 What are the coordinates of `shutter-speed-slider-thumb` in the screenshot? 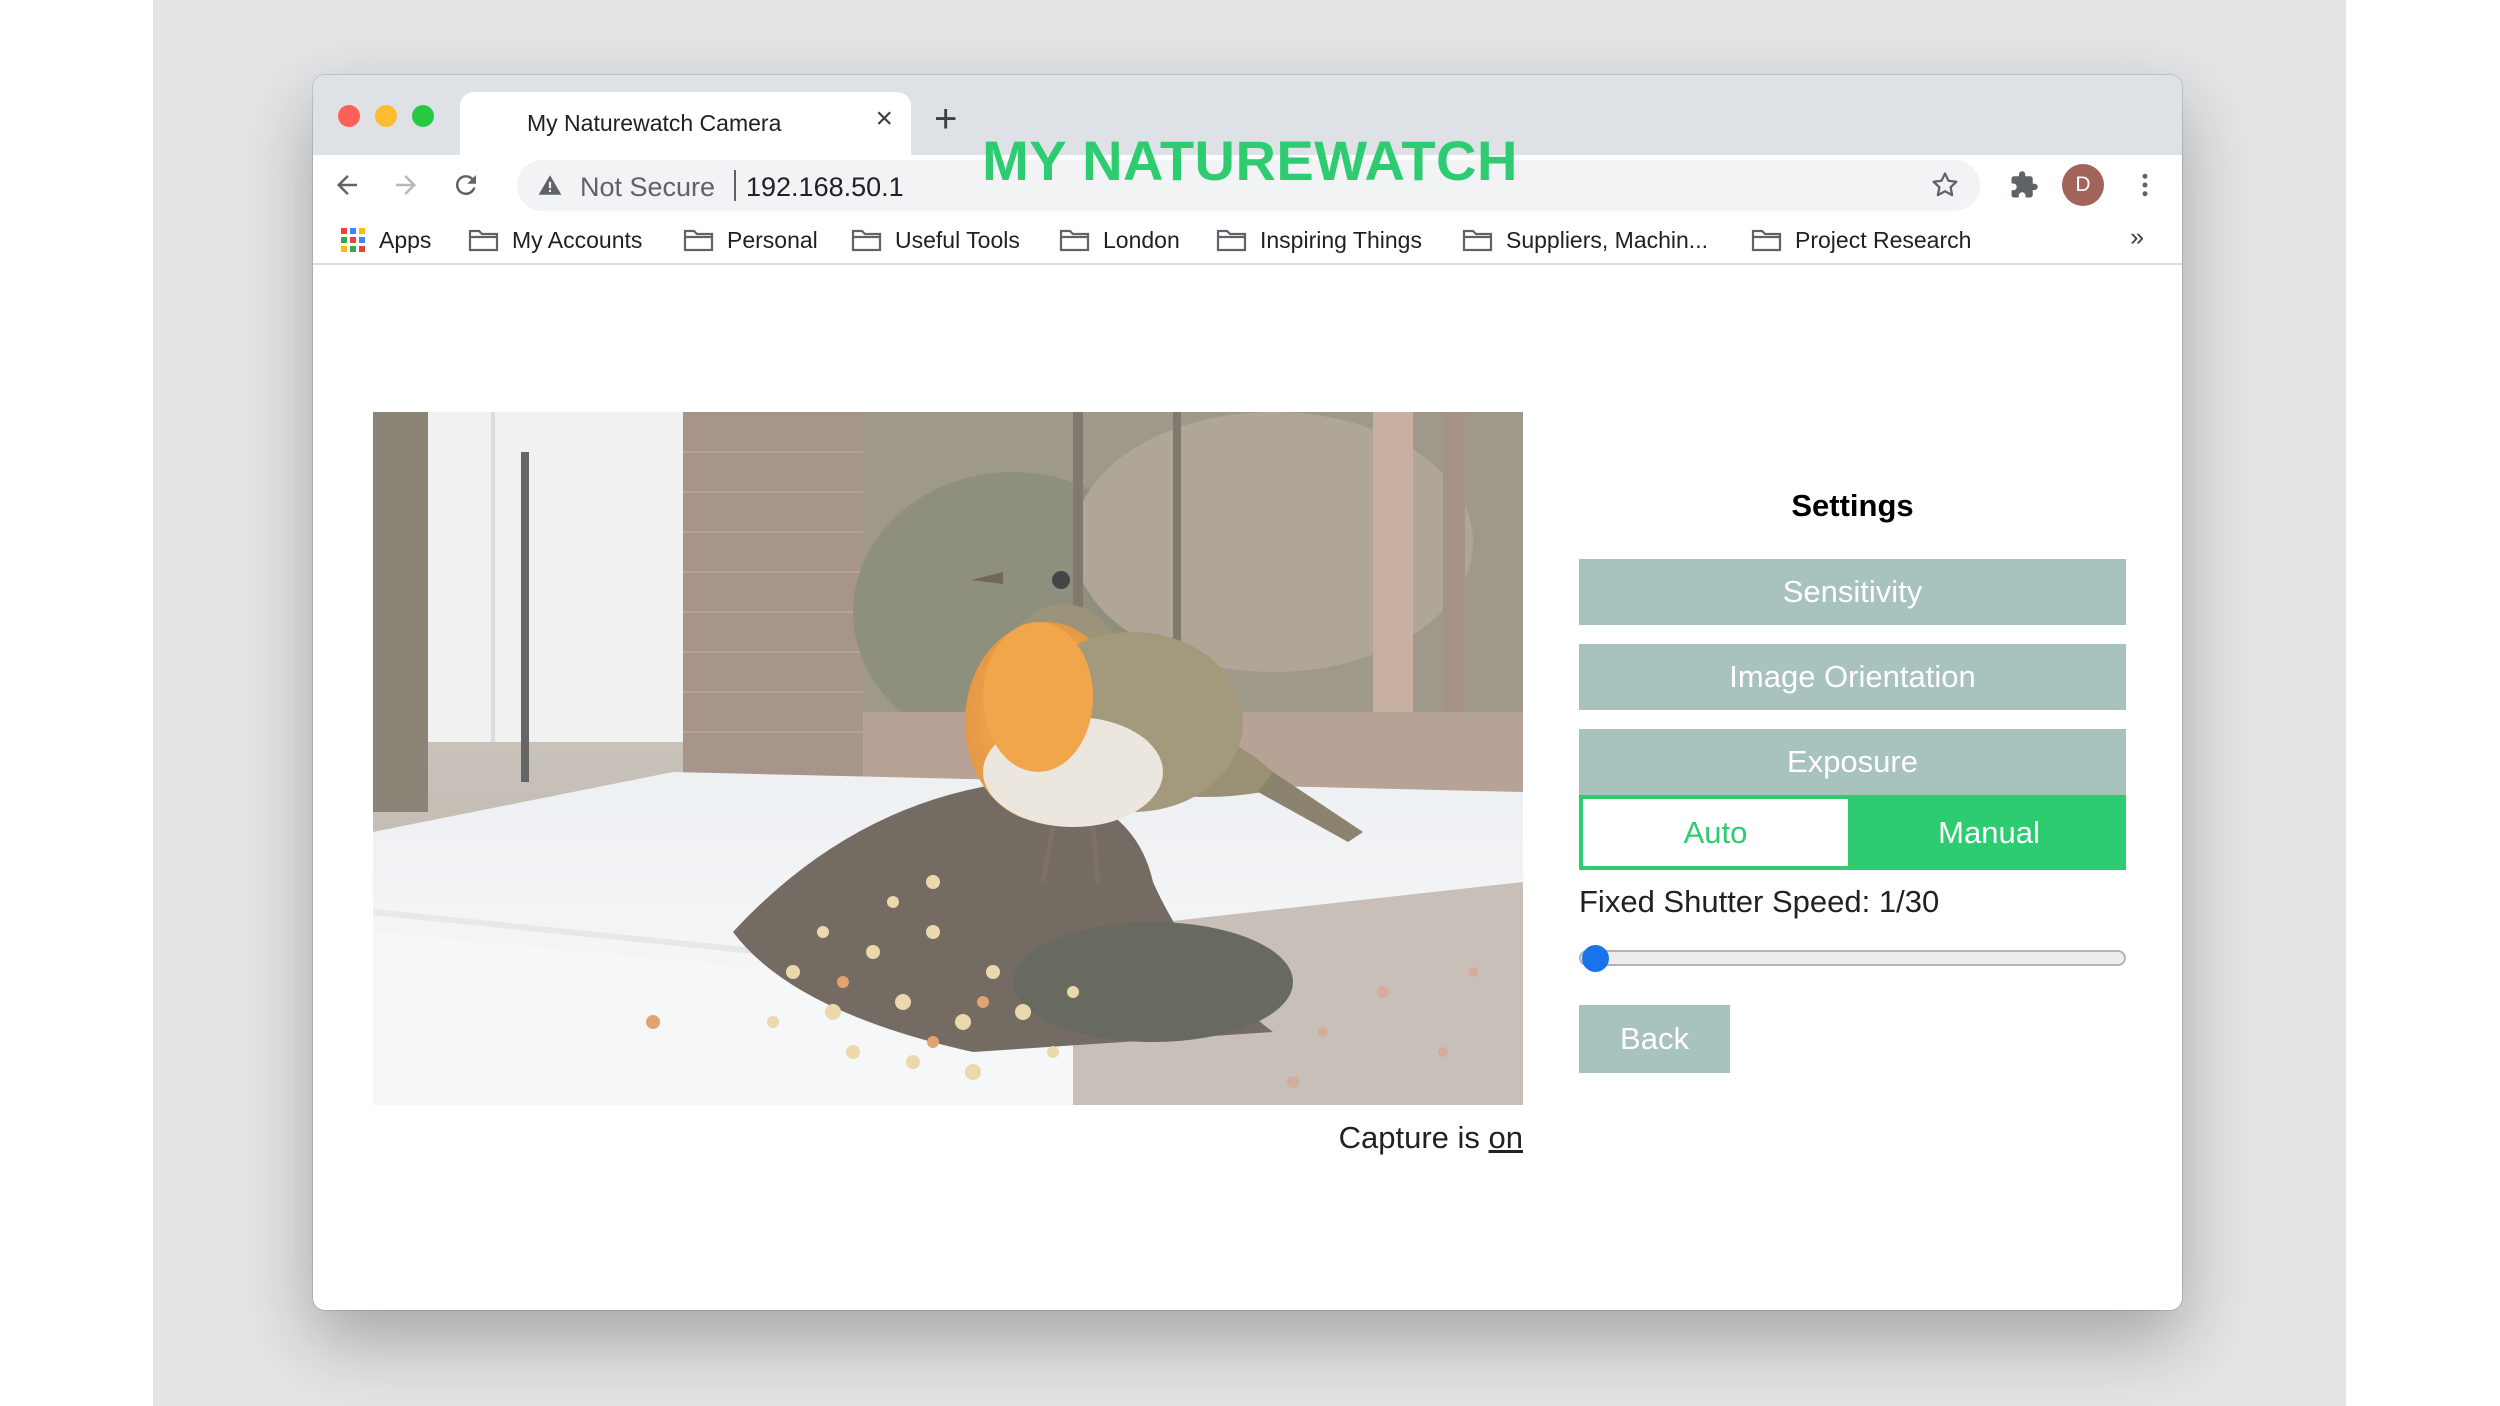 It's located at (1595, 958).